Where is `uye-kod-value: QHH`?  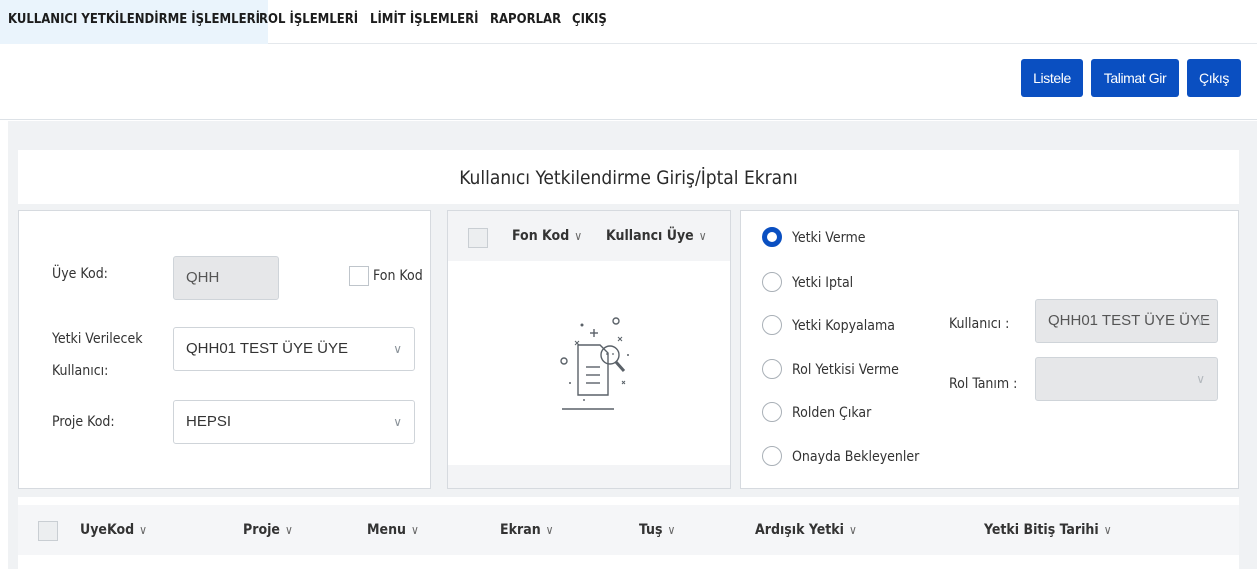
uye-kod-value: QHH is located at coordinates (203, 277).